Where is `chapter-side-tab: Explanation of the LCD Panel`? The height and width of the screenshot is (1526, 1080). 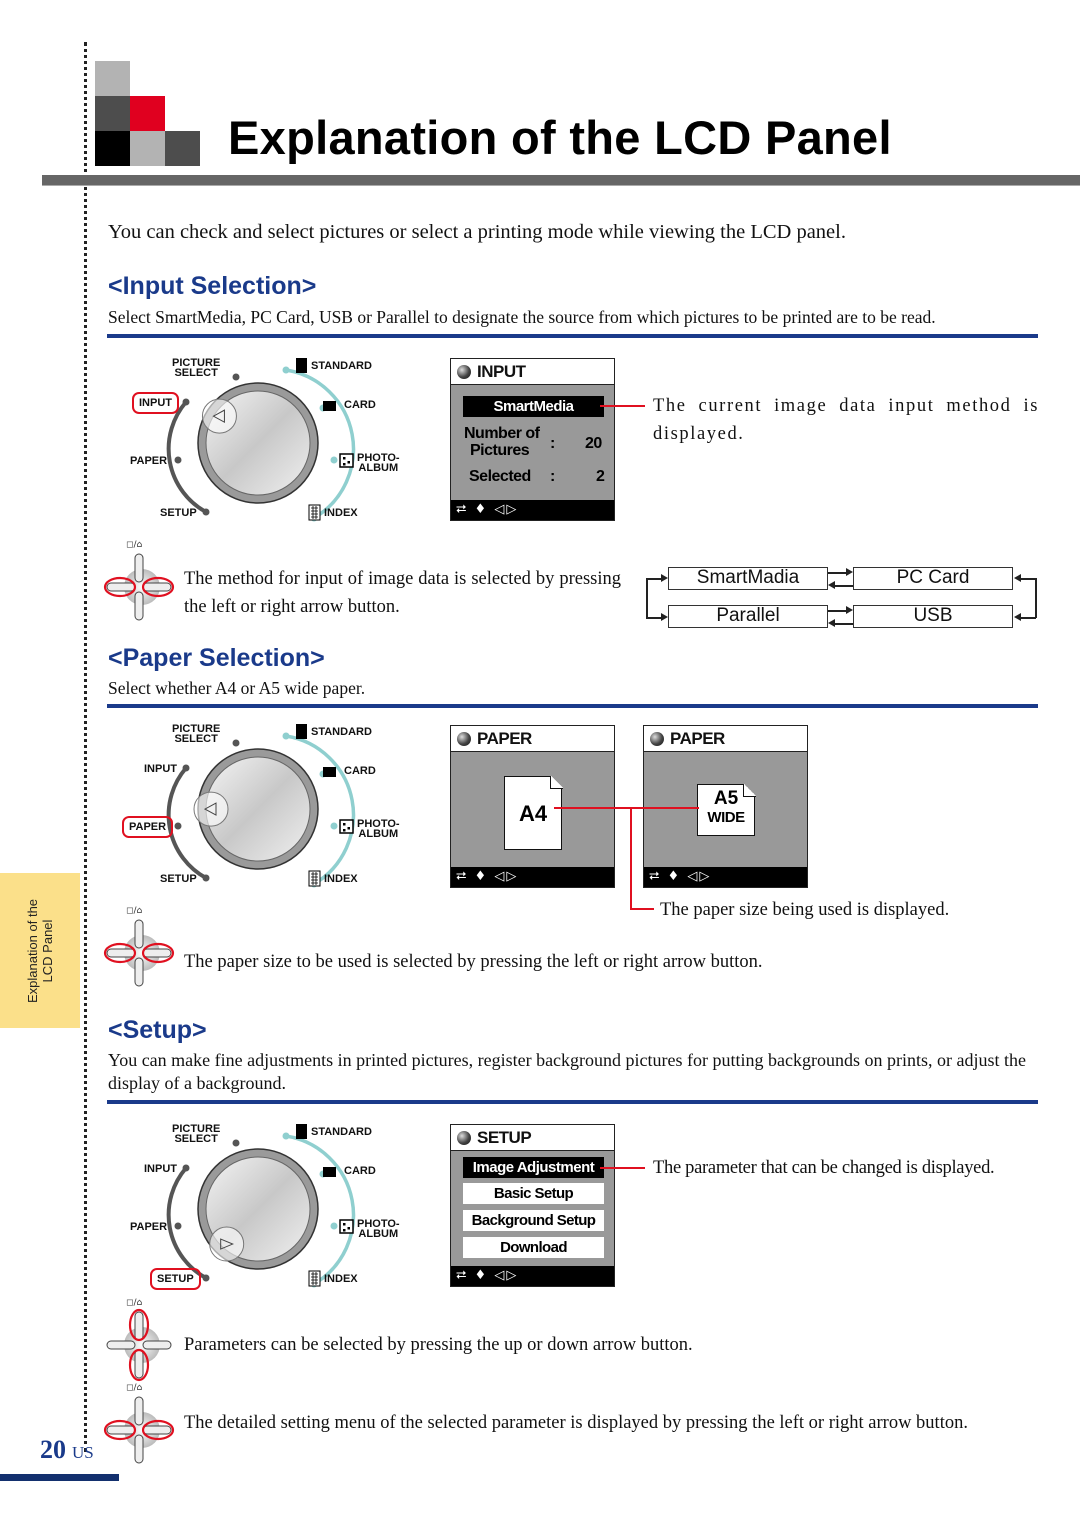 chapter-side-tab: Explanation of the LCD Panel is located at coordinates (40, 950).